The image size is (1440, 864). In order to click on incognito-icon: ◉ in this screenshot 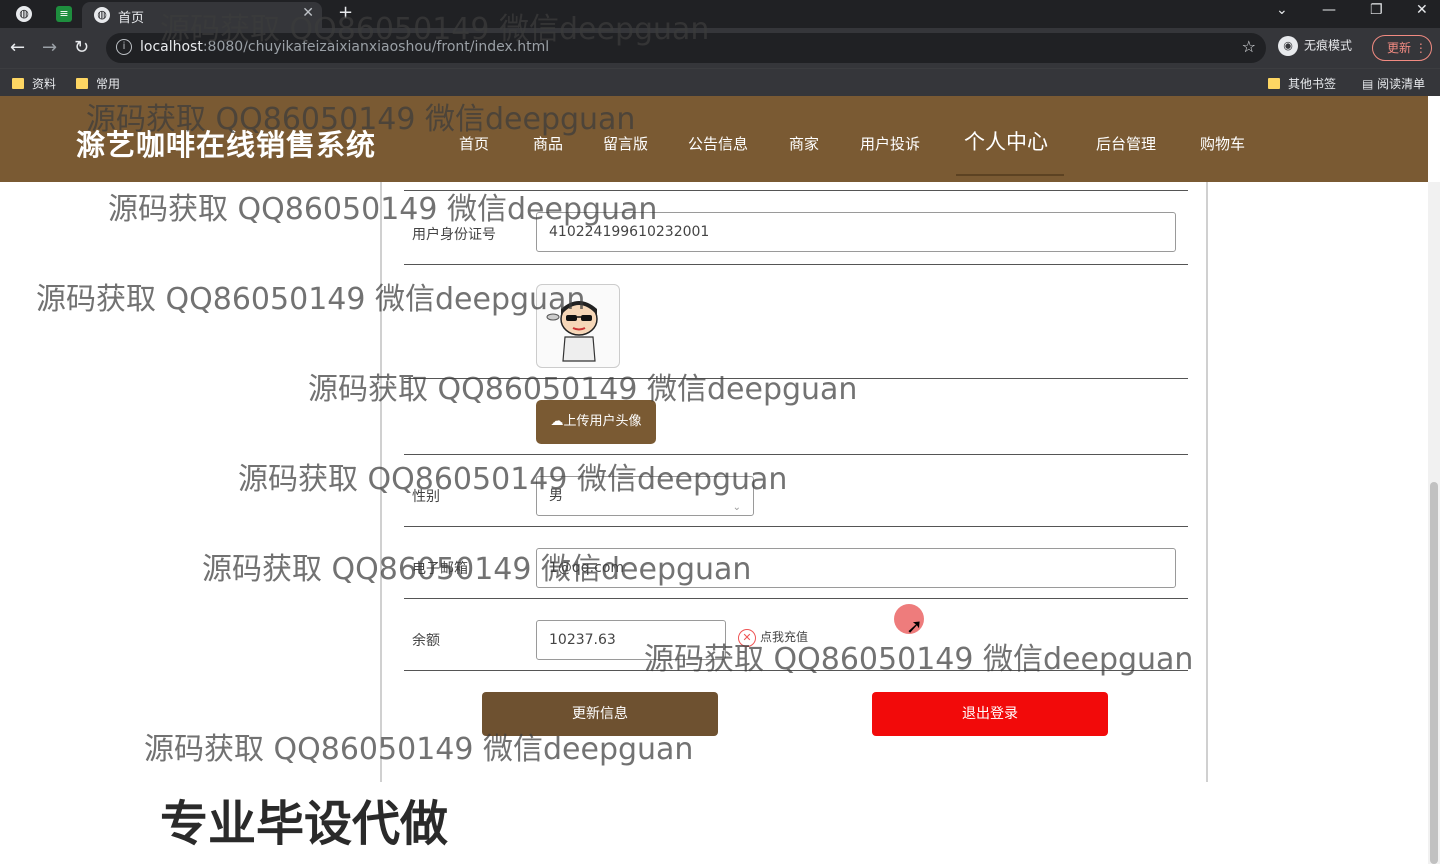, I will do `click(1288, 46)`.